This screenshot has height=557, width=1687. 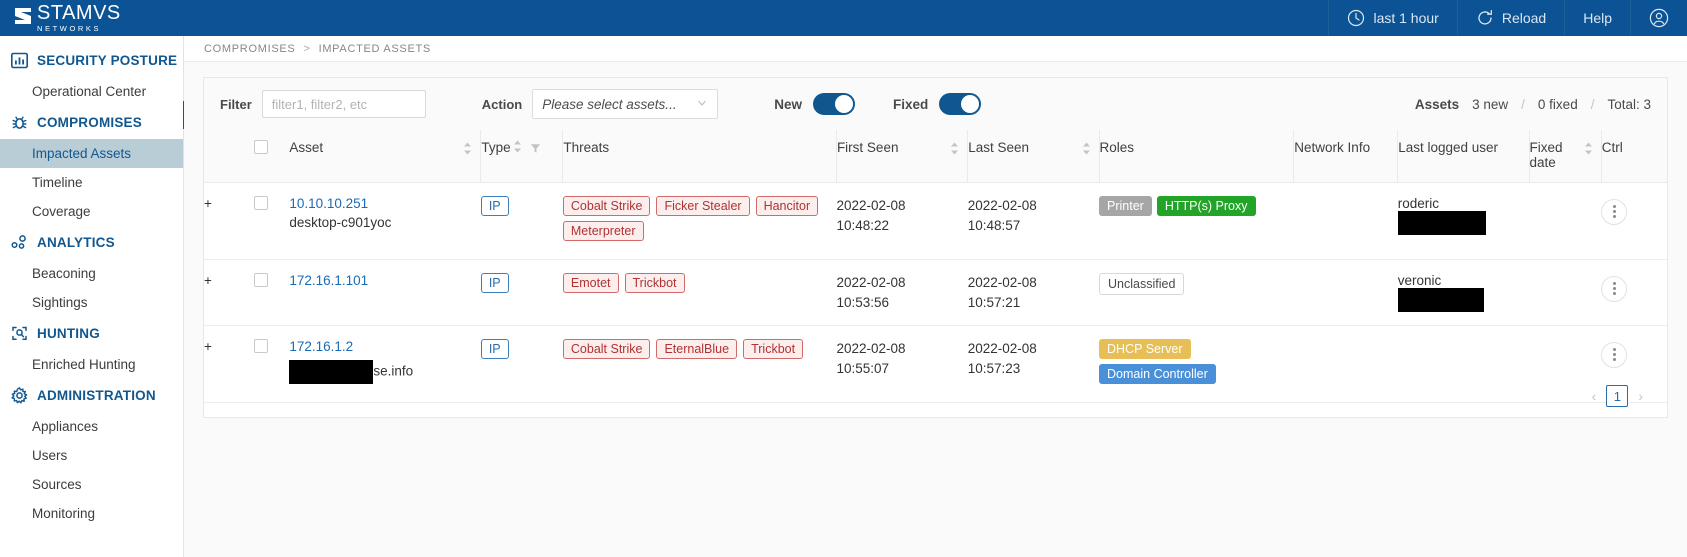 I want to click on sidebar-item-users: Users, so click(x=91, y=455).